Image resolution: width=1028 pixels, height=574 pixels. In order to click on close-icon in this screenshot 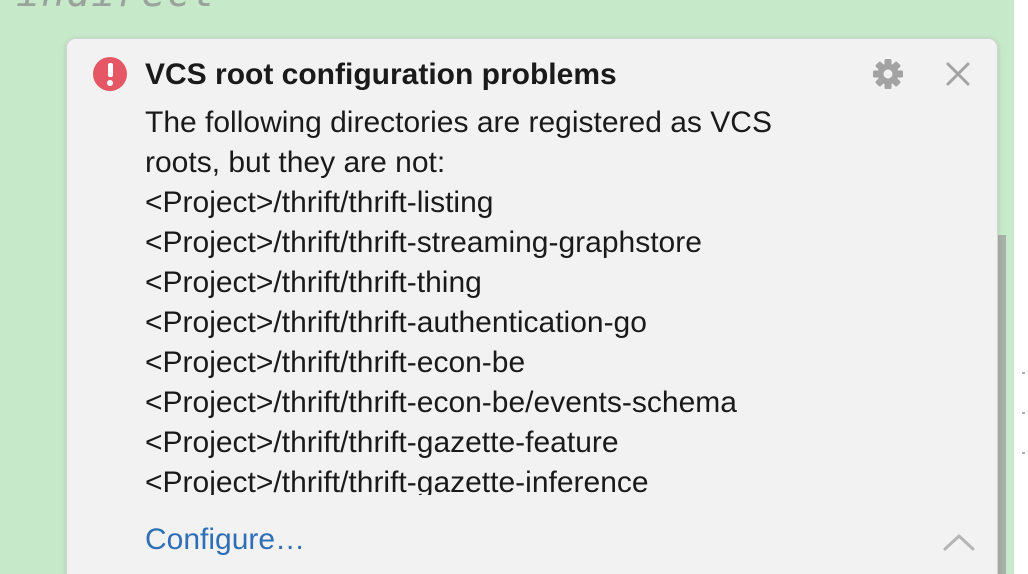, I will do `click(958, 74)`.